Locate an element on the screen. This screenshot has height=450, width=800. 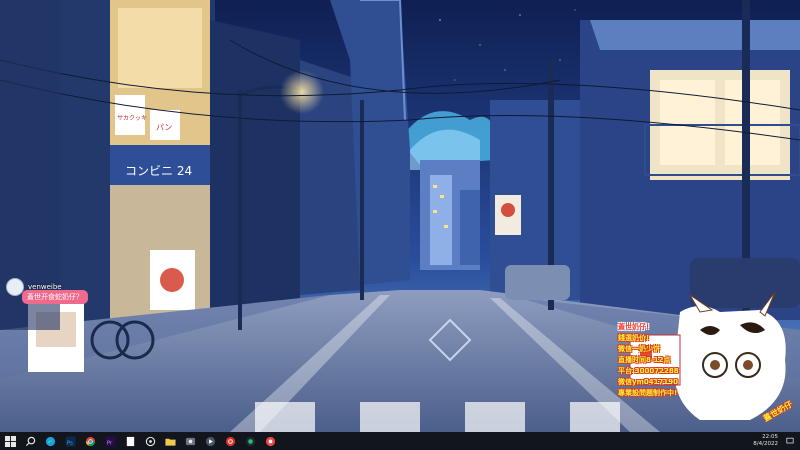
media-player-icon is located at coordinates (210, 441).